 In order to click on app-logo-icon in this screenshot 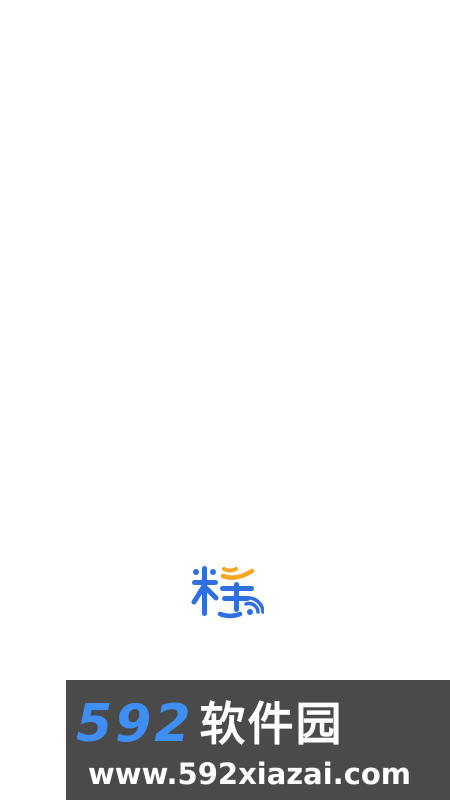, I will do `click(227, 591)`.